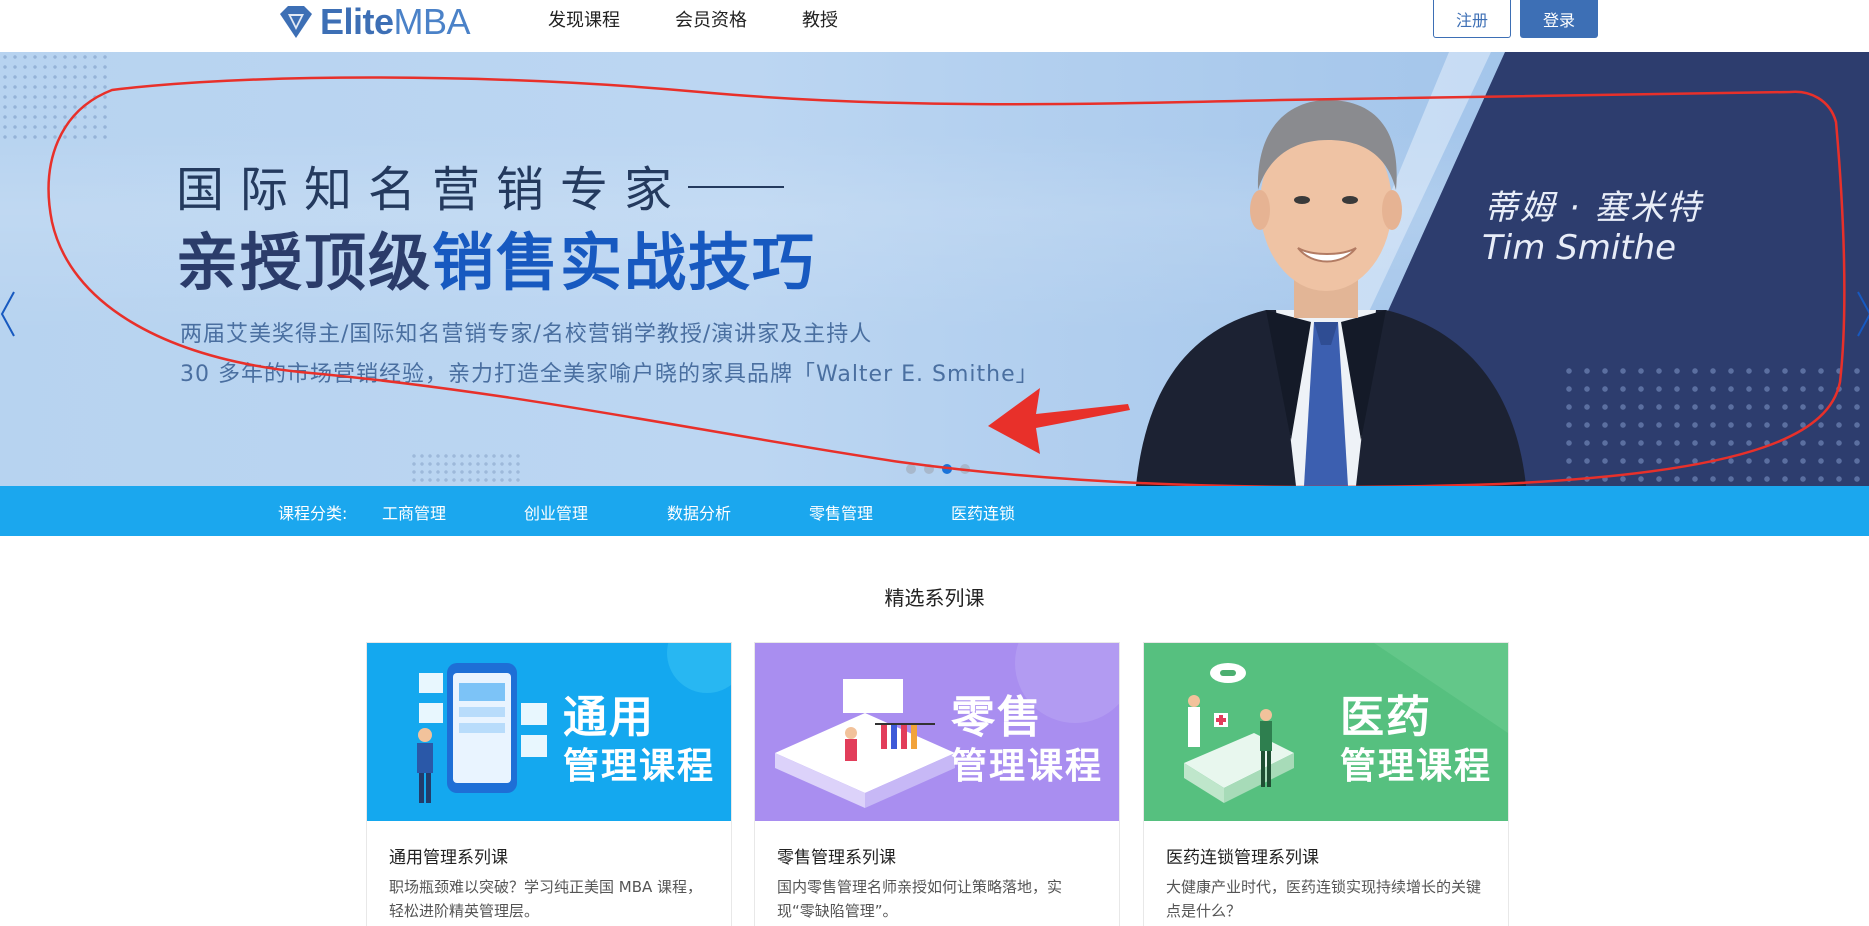  What do you see at coordinates (711, 21) in the screenshot?
I see `nav-membership: 会员资格` at bounding box center [711, 21].